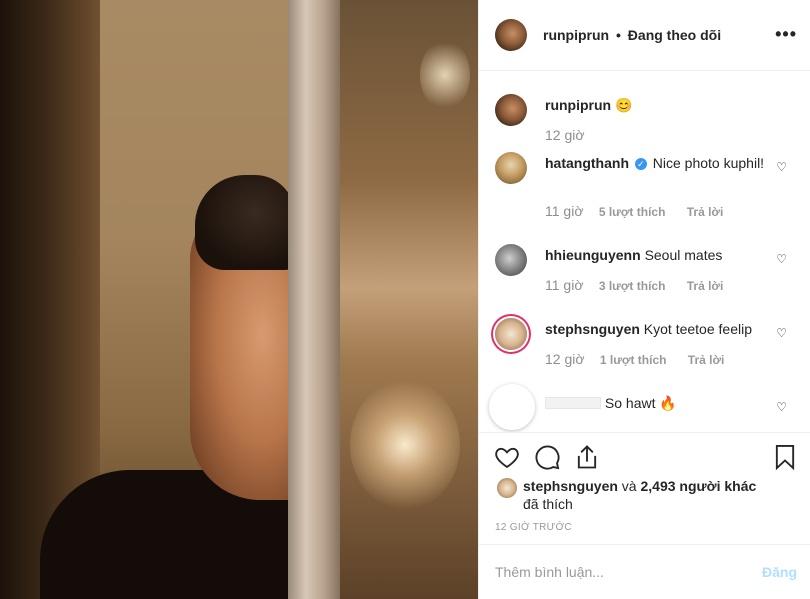  Describe the element at coordinates (507, 488) in the screenshot. I see `liker-avatar` at that location.